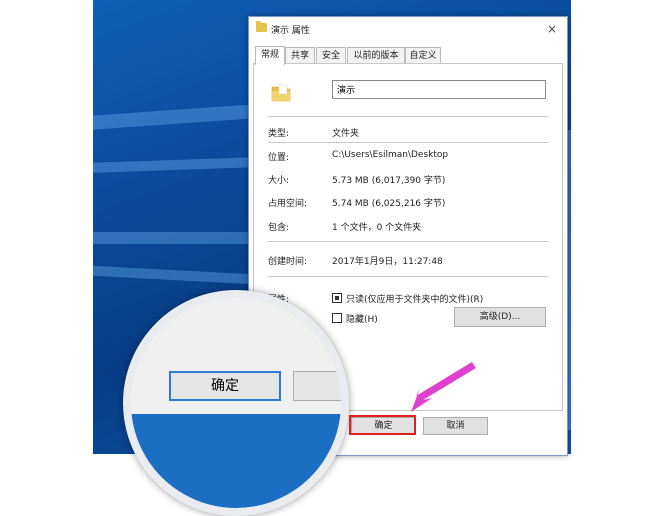 The height and width of the screenshot is (516, 659). I want to click on contains-label: 包含:, so click(279, 228).